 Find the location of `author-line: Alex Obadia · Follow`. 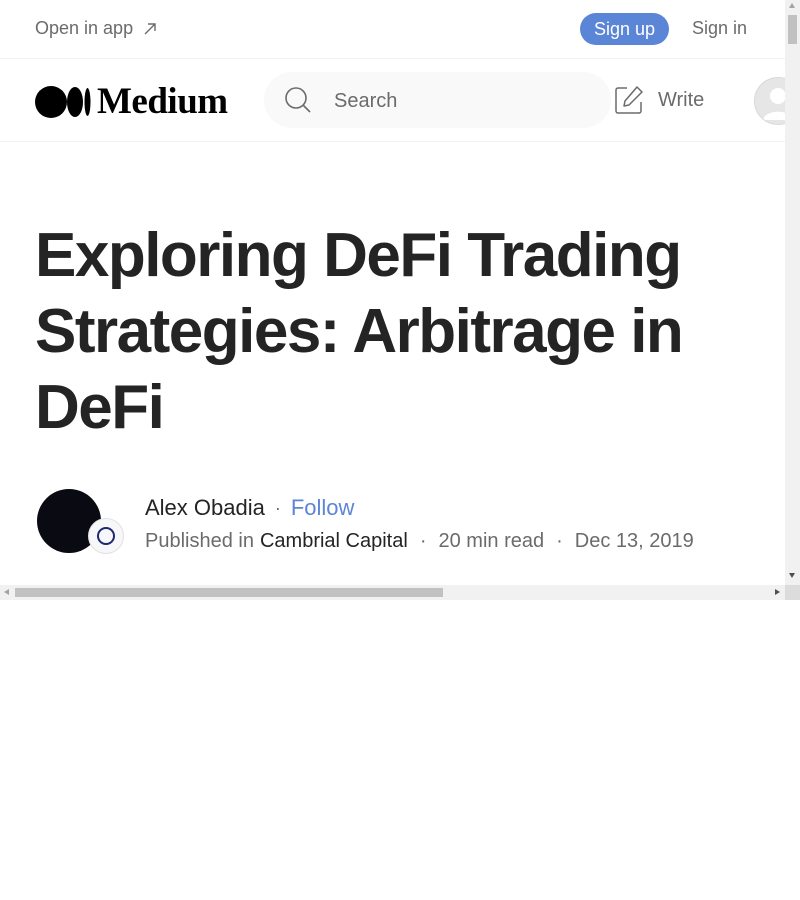

author-line: Alex Obadia · Follow is located at coordinates (249, 508).